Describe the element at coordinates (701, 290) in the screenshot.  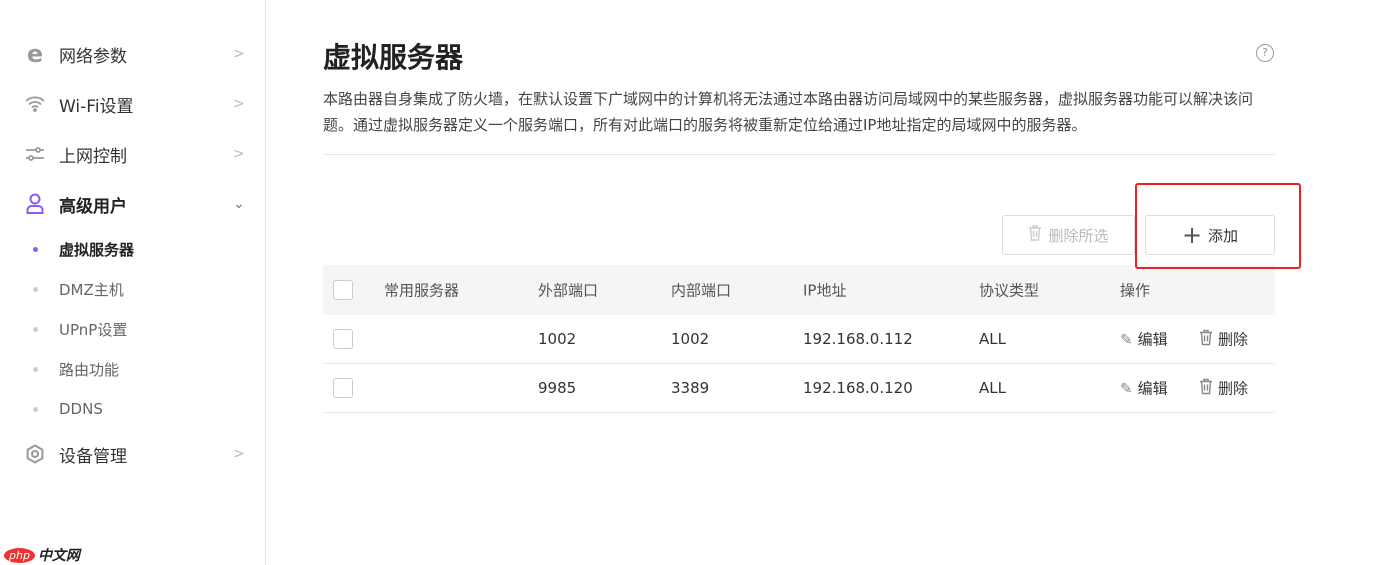
I see `column-header: 内部端口` at that location.